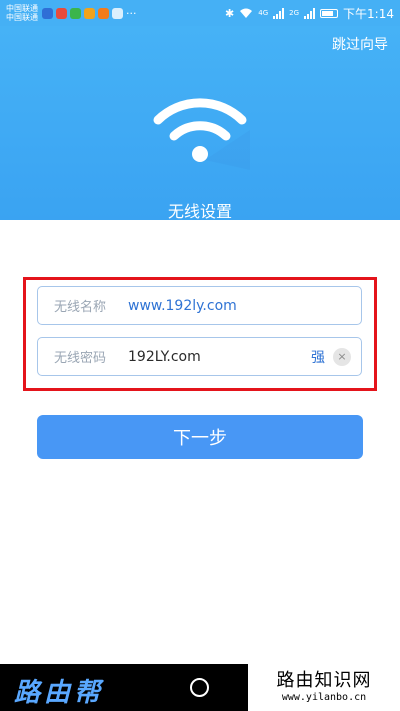 The height and width of the screenshot is (711, 400). I want to click on page-title: 无线设置, so click(199, 211).